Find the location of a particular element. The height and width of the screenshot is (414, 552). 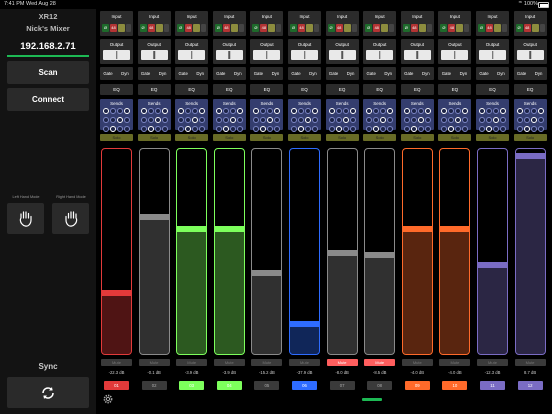

fader-cap is located at coordinates (417, 229).